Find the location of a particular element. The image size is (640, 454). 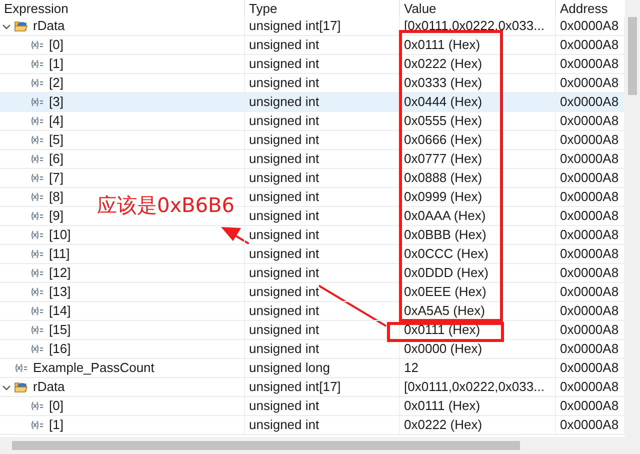

value-cell: 0x0999 (Hex) is located at coordinates (478, 197).